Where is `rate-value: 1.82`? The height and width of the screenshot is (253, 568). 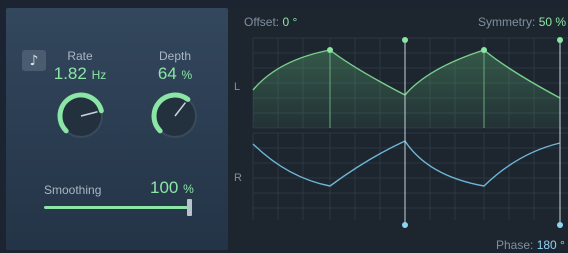 rate-value: 1.82 is located at coordinates (70, 73).